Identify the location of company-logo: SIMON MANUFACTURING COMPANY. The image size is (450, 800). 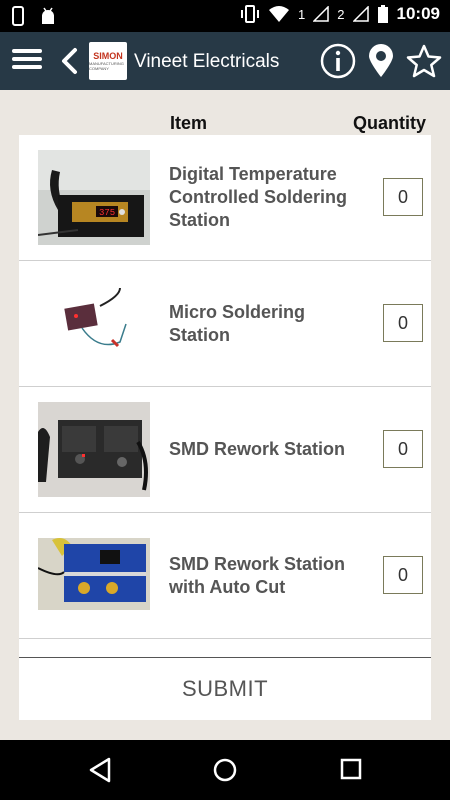
(108, 61).